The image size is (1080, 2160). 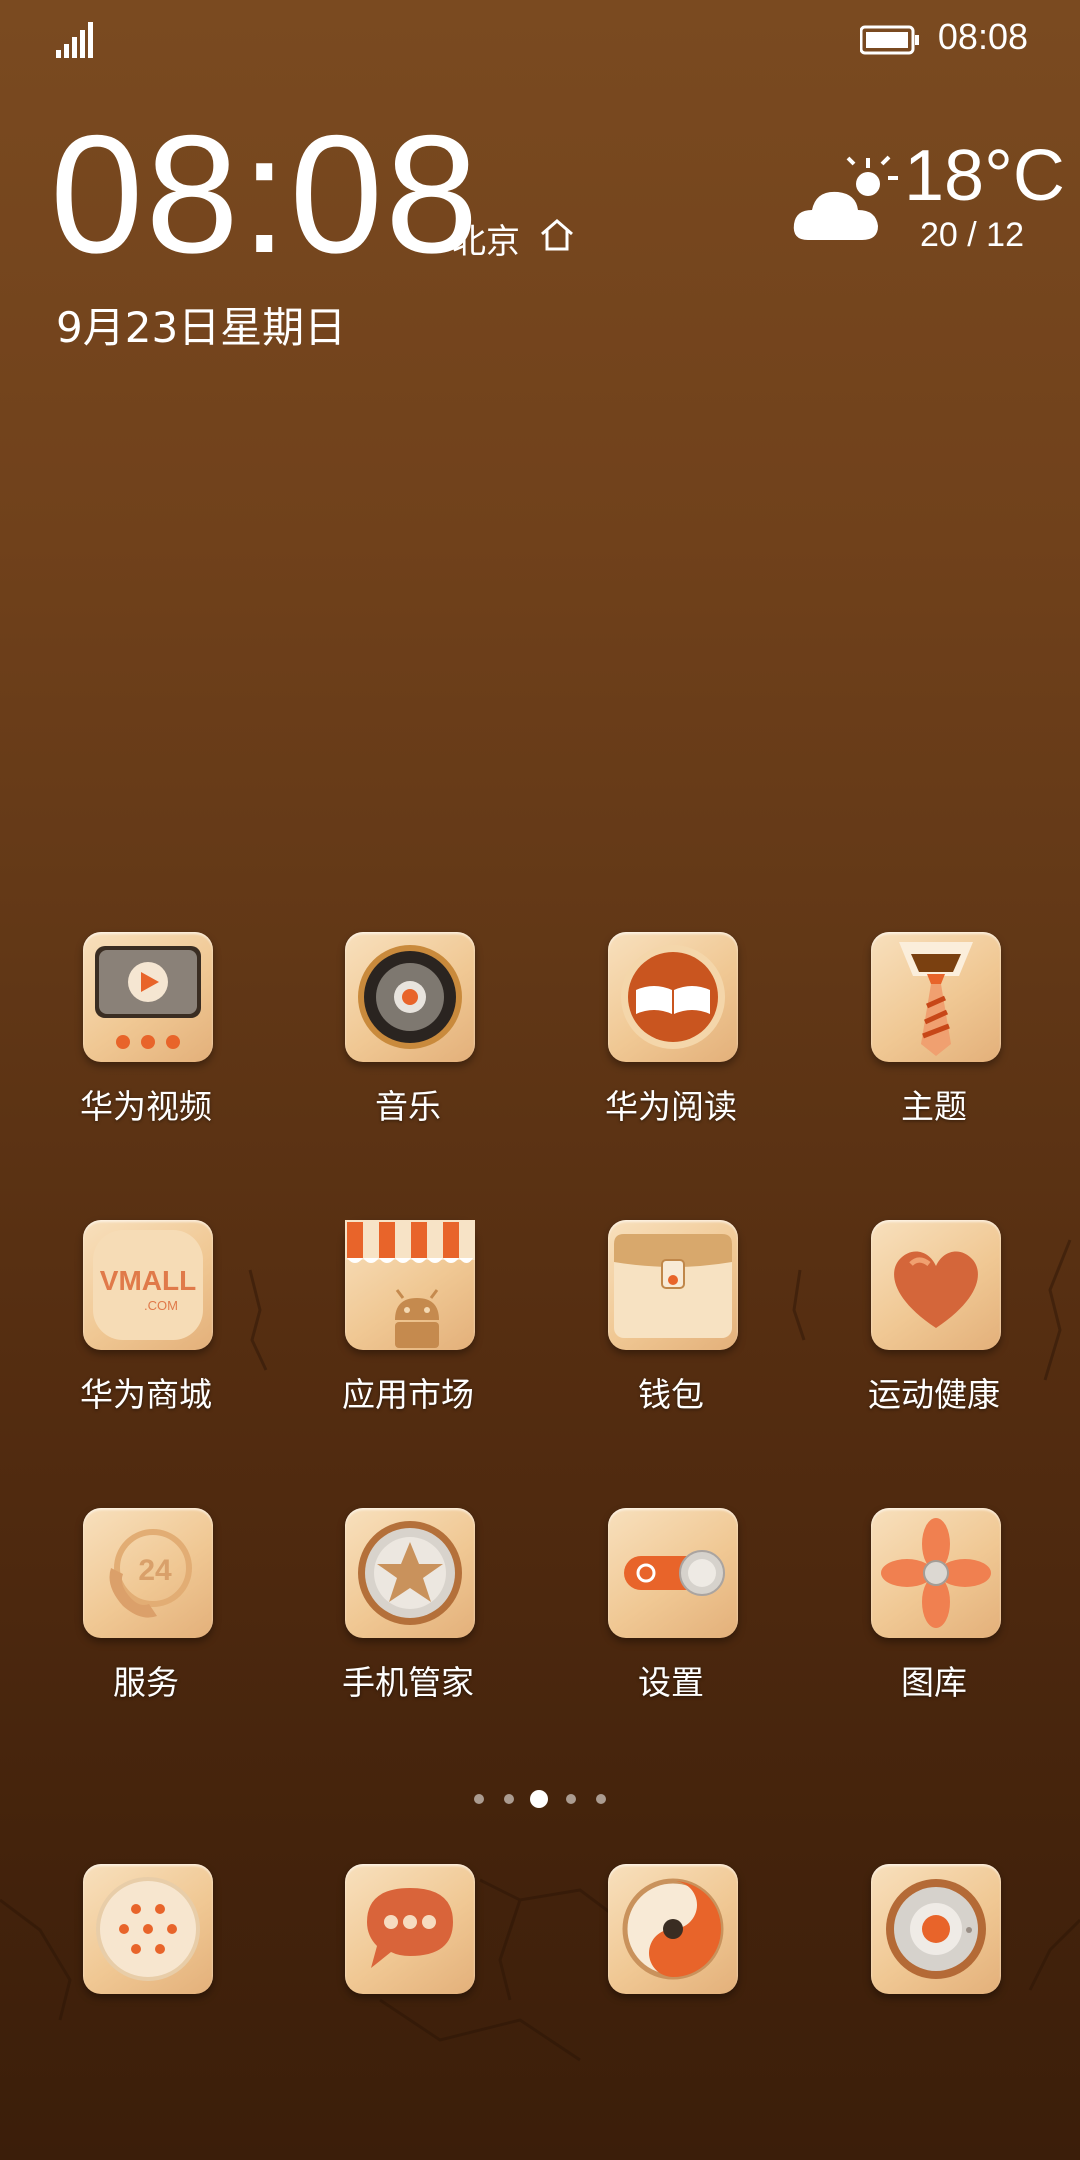 I want to click on appstore-icon, so click(x=410, y=1284).